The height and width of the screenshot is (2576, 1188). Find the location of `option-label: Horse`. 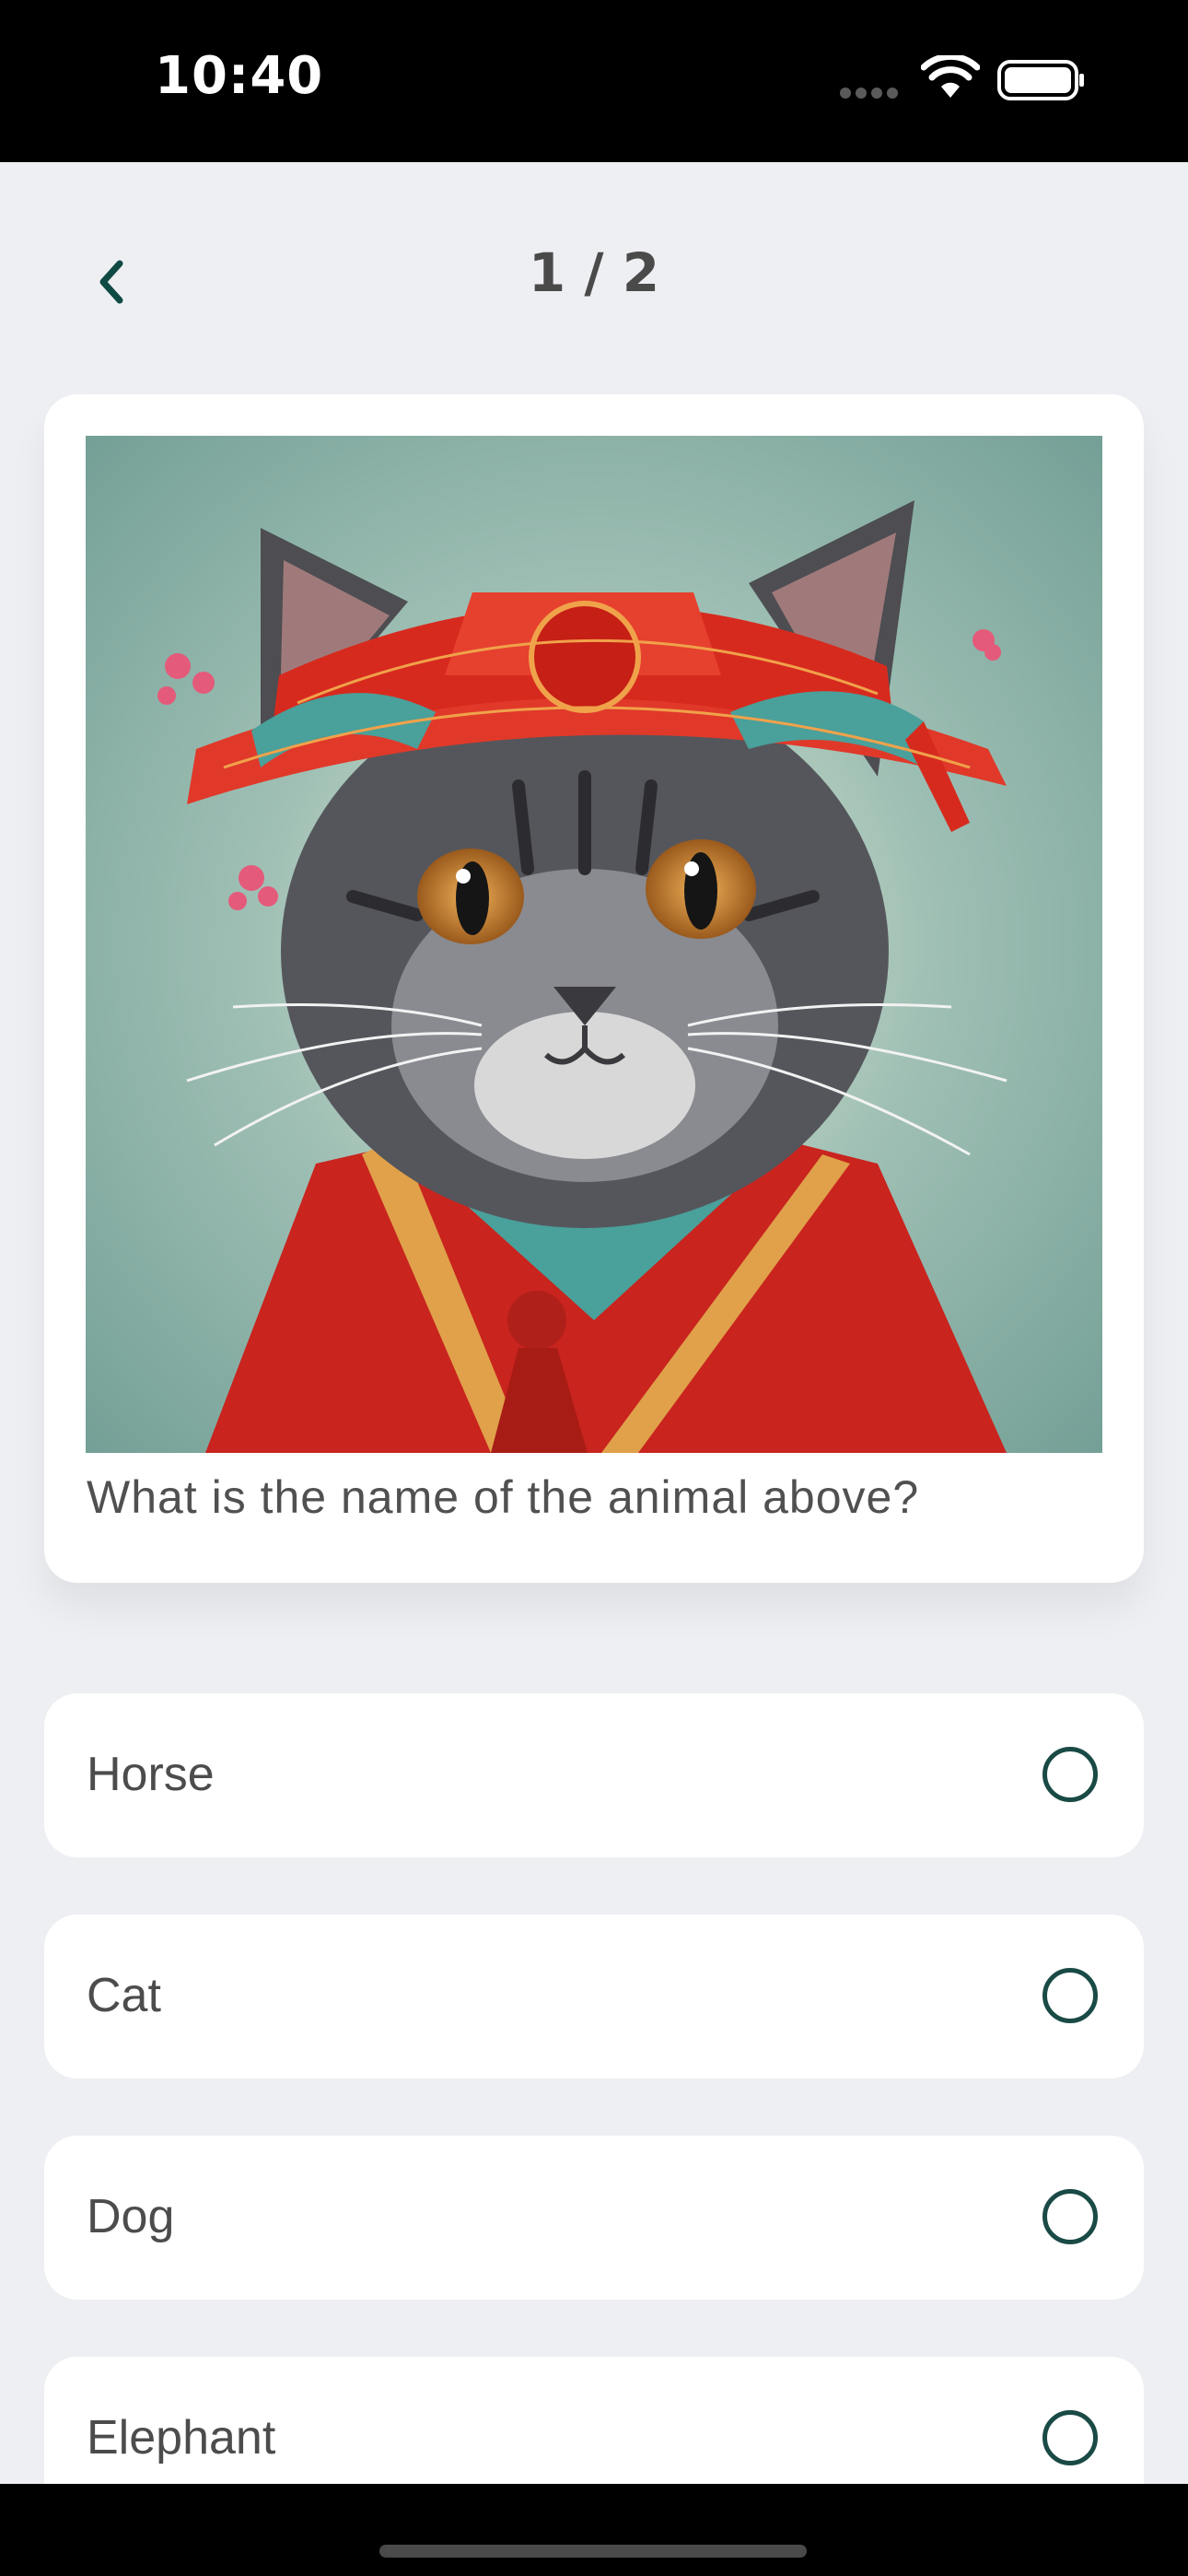

option-label: Horse is located at coordinates (151, 1774).